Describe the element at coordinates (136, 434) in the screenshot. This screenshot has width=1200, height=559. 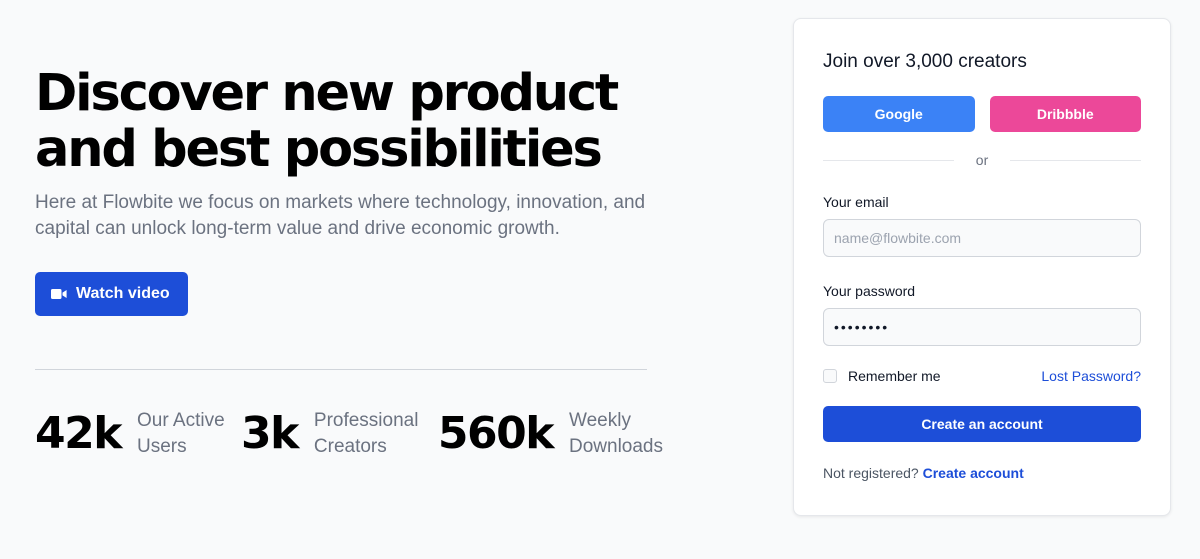
I see `stat-active-users: 42k Our Active Users` at that location.